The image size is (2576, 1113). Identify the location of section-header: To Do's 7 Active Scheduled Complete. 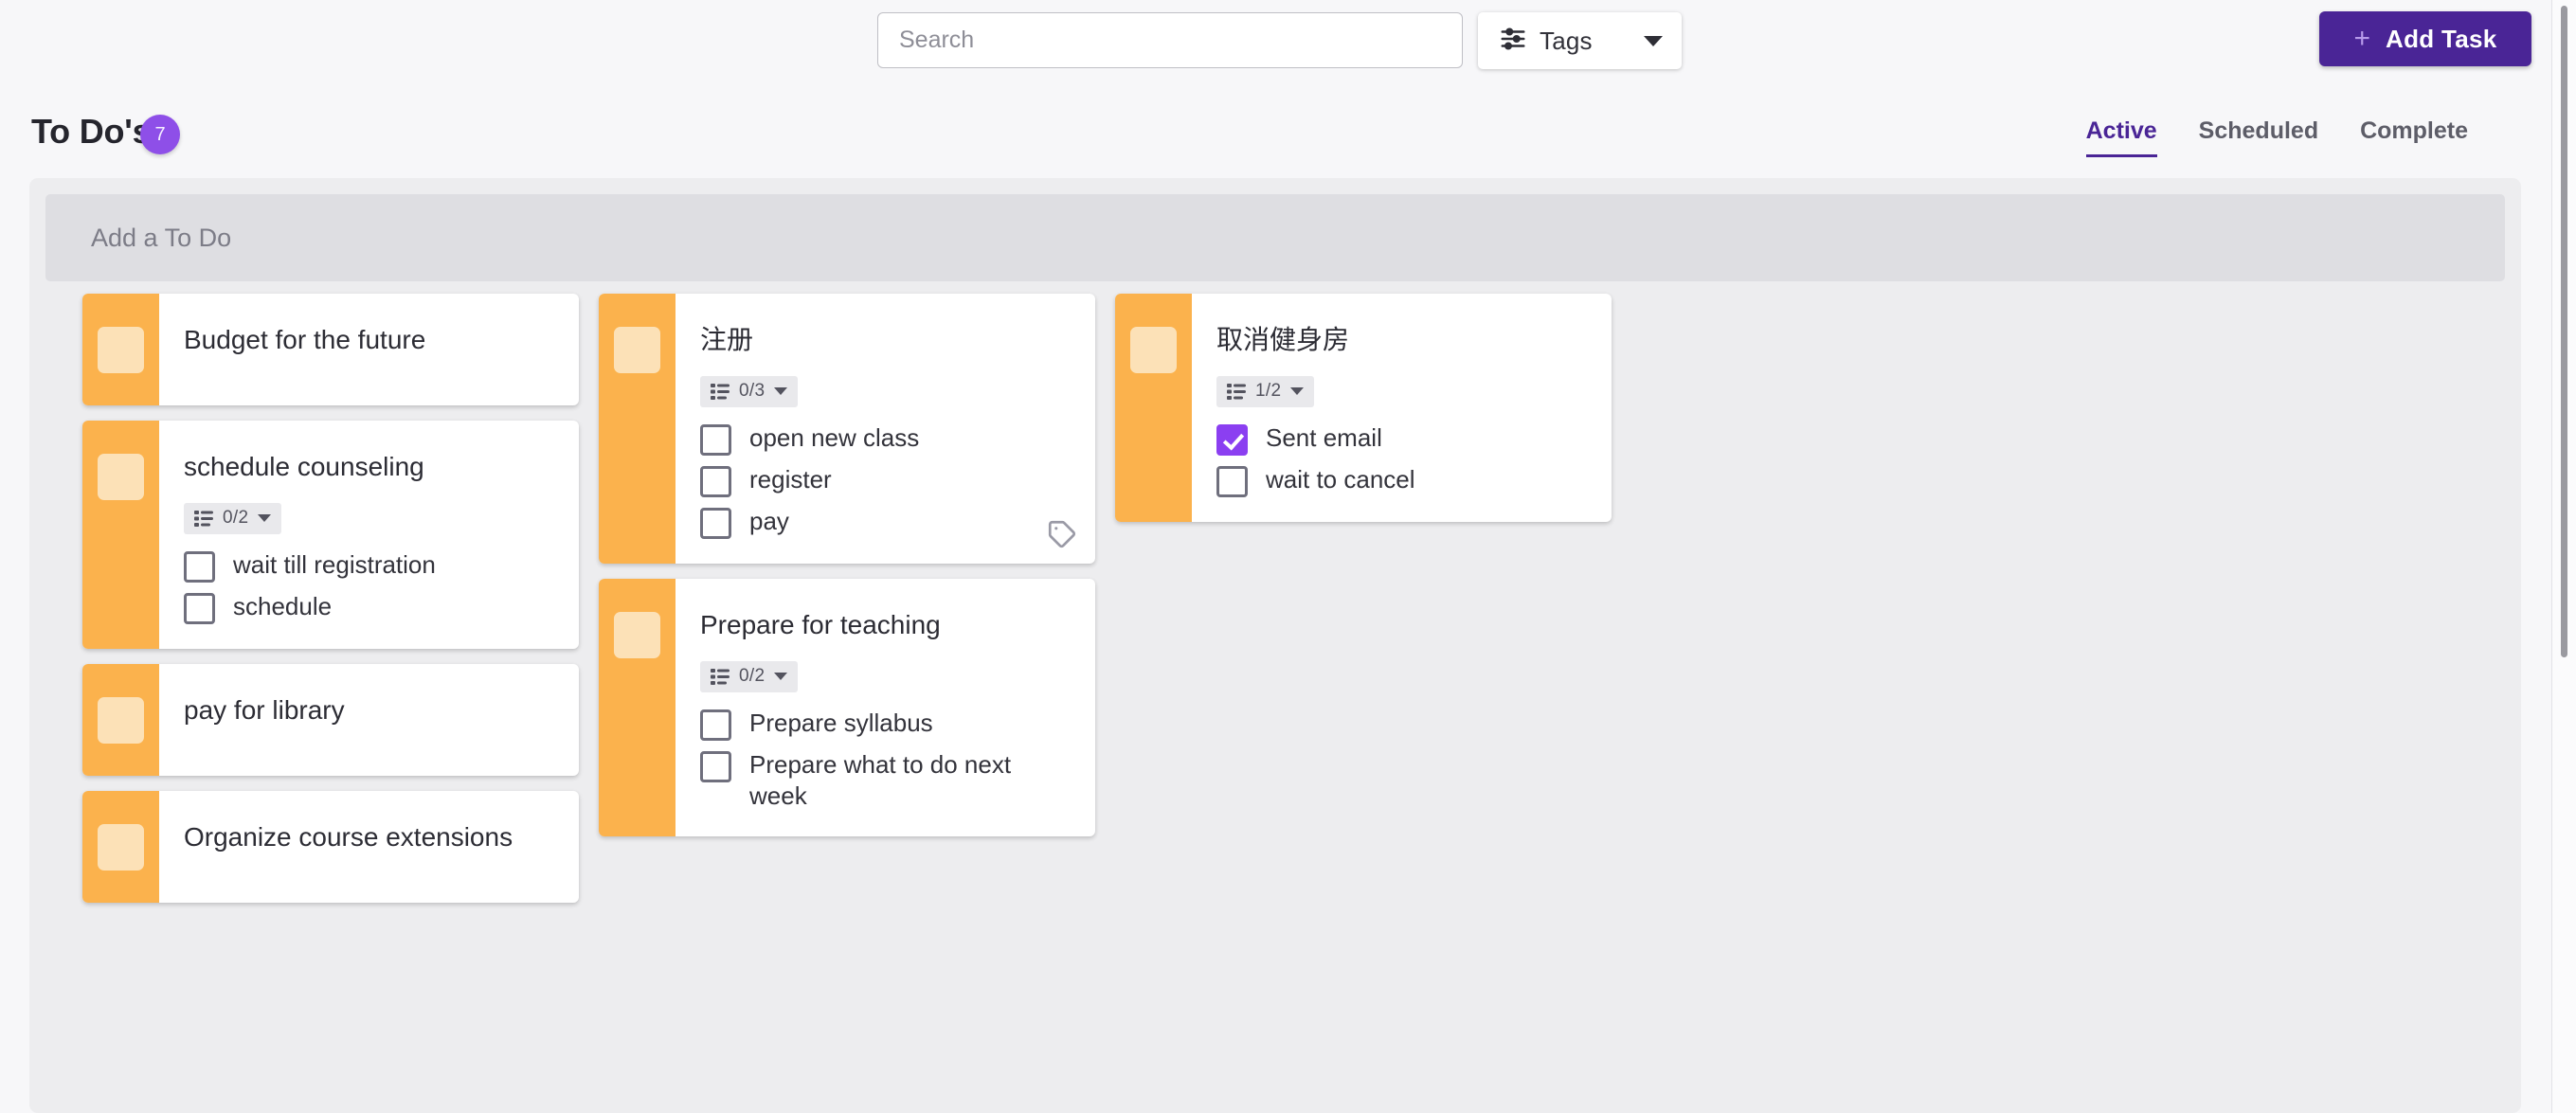
(1275, 139).